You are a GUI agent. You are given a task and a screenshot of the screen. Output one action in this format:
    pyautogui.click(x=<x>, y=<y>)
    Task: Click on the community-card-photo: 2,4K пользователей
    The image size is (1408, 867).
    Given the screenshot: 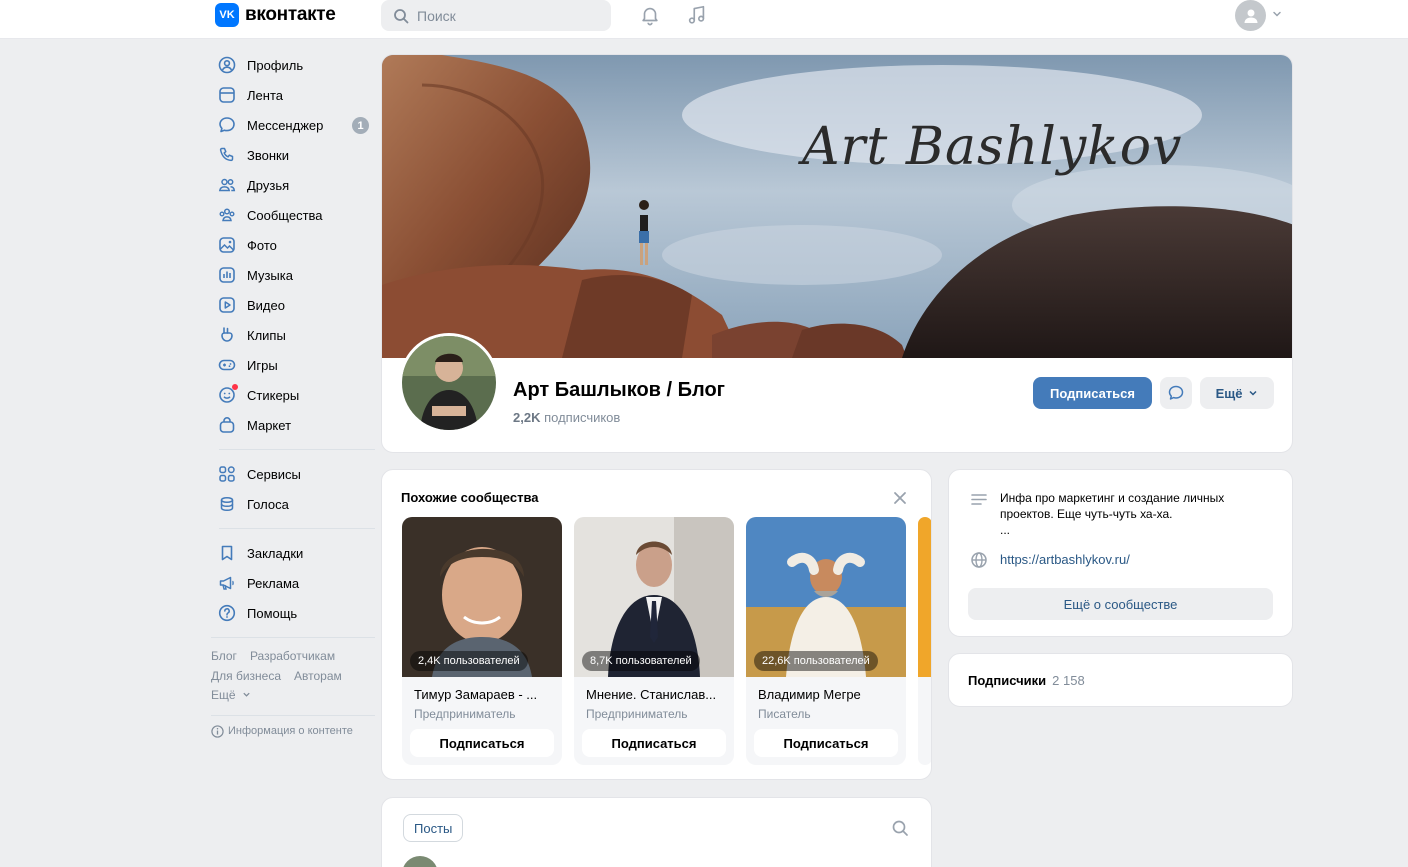 What is the action you would take?
    pyautogui.click(x=482, y=597)
    